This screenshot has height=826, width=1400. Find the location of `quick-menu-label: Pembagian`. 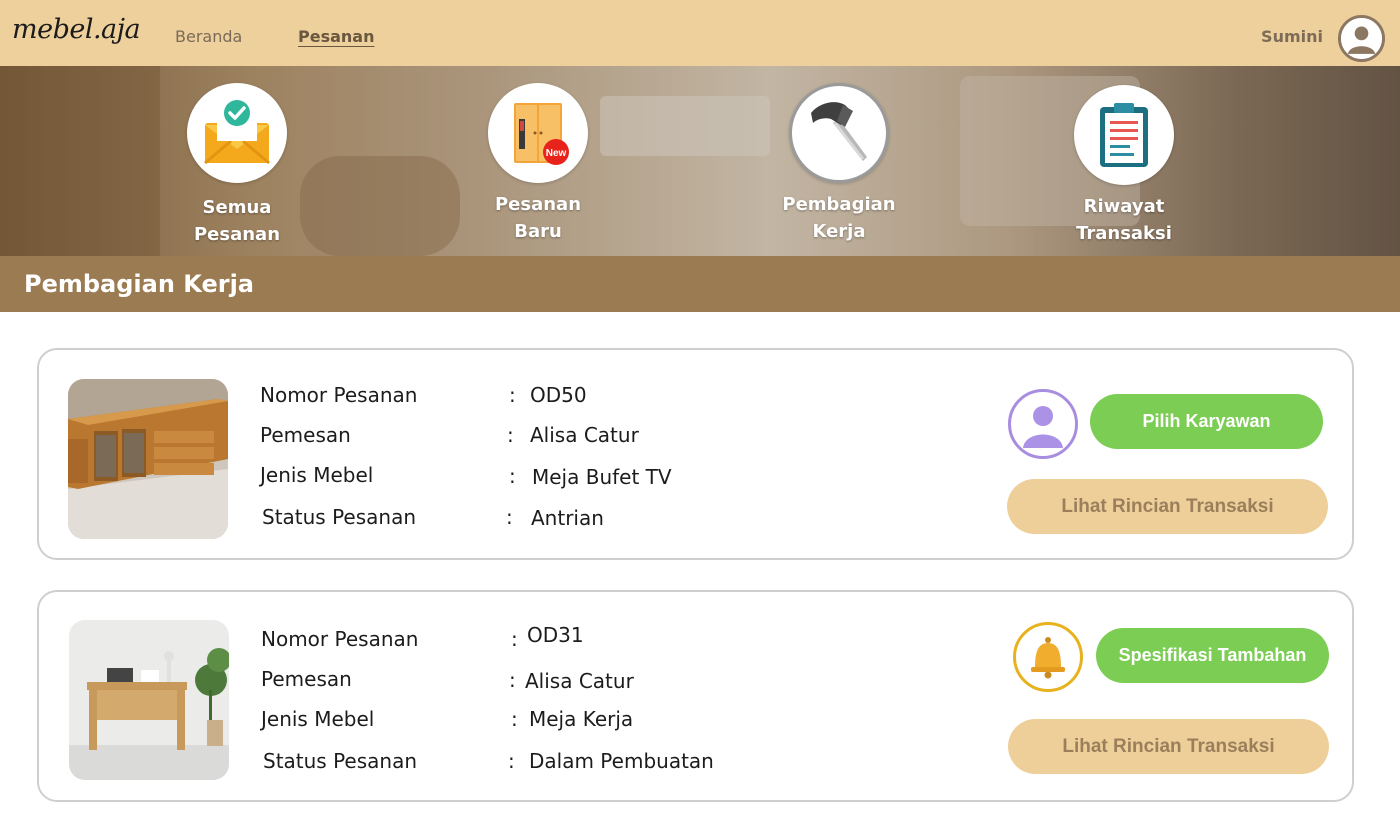

quick-menu-label: Pembagian is located at coordinates (839, 204).